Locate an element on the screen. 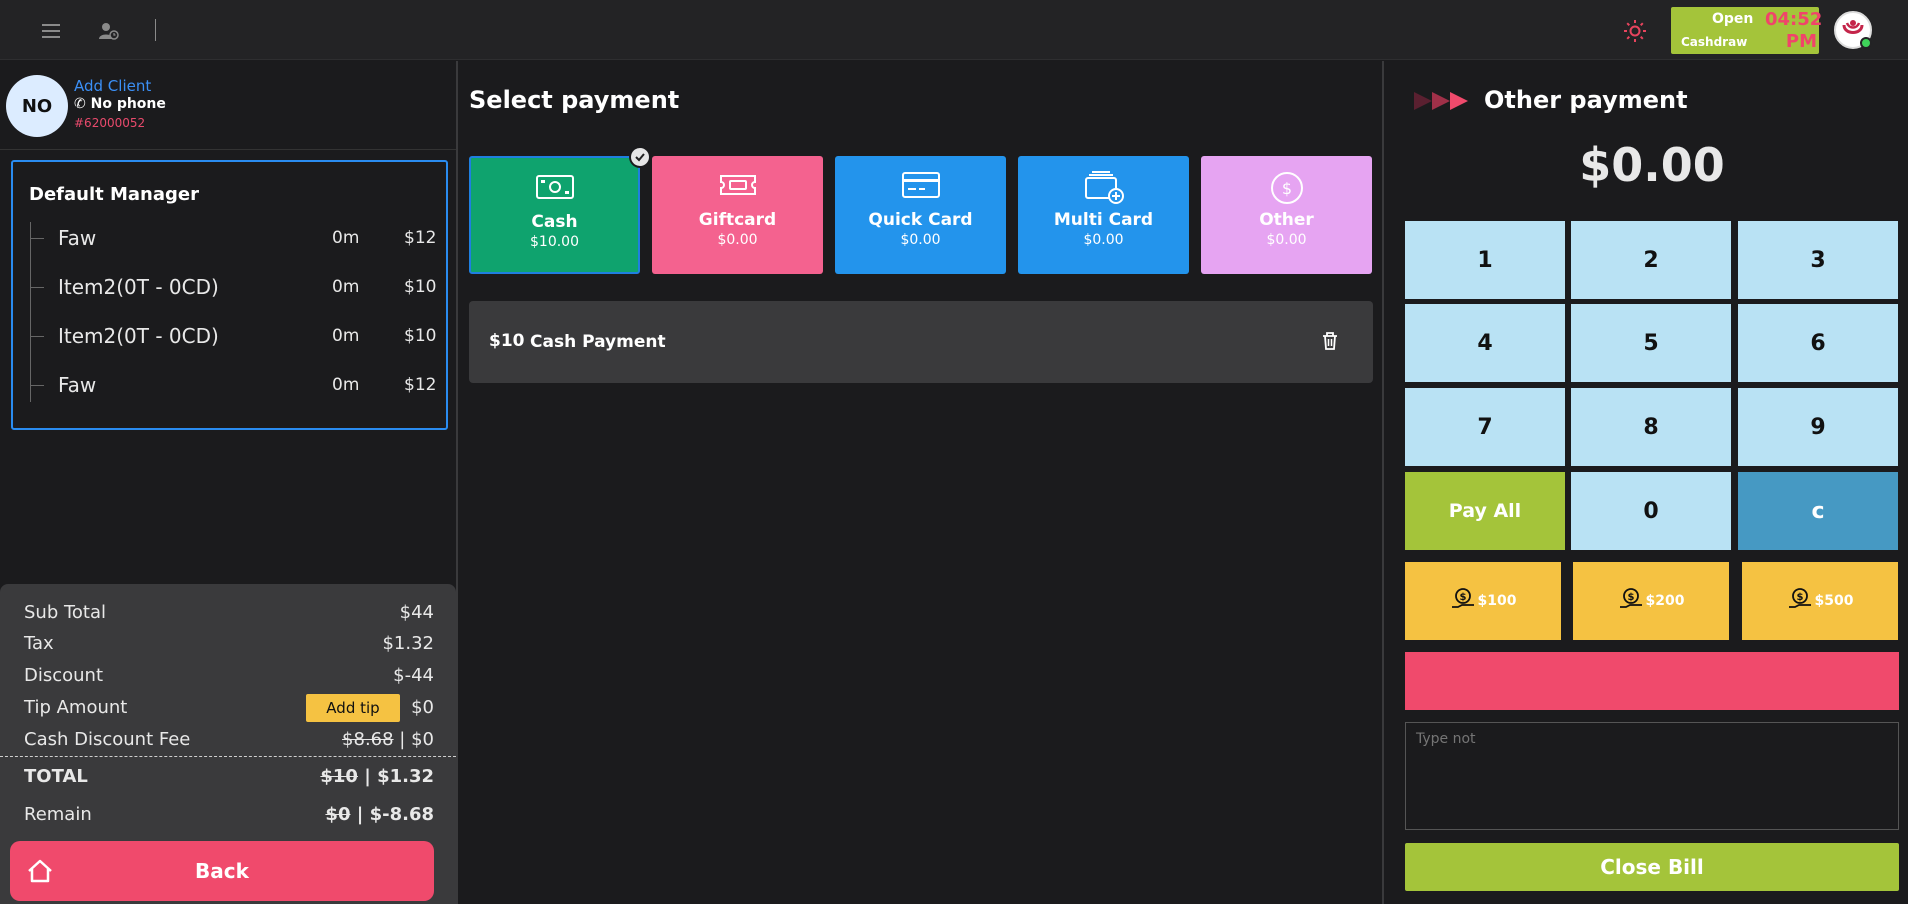 This screenshot has width=1908, height=904. keypad-key-7: 7 is located at coordinates (1485, 427).